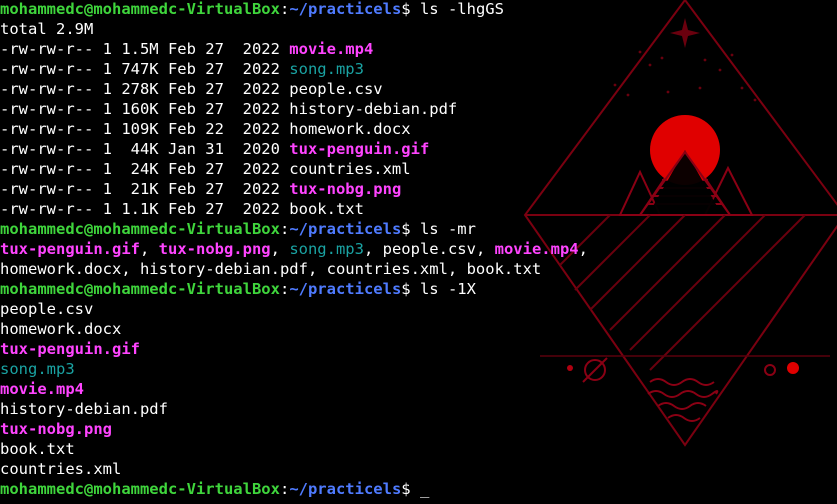  Describe the element at coordinates (429, 249) in the screenshot. I see `output-text: , people.csv,` at that location.